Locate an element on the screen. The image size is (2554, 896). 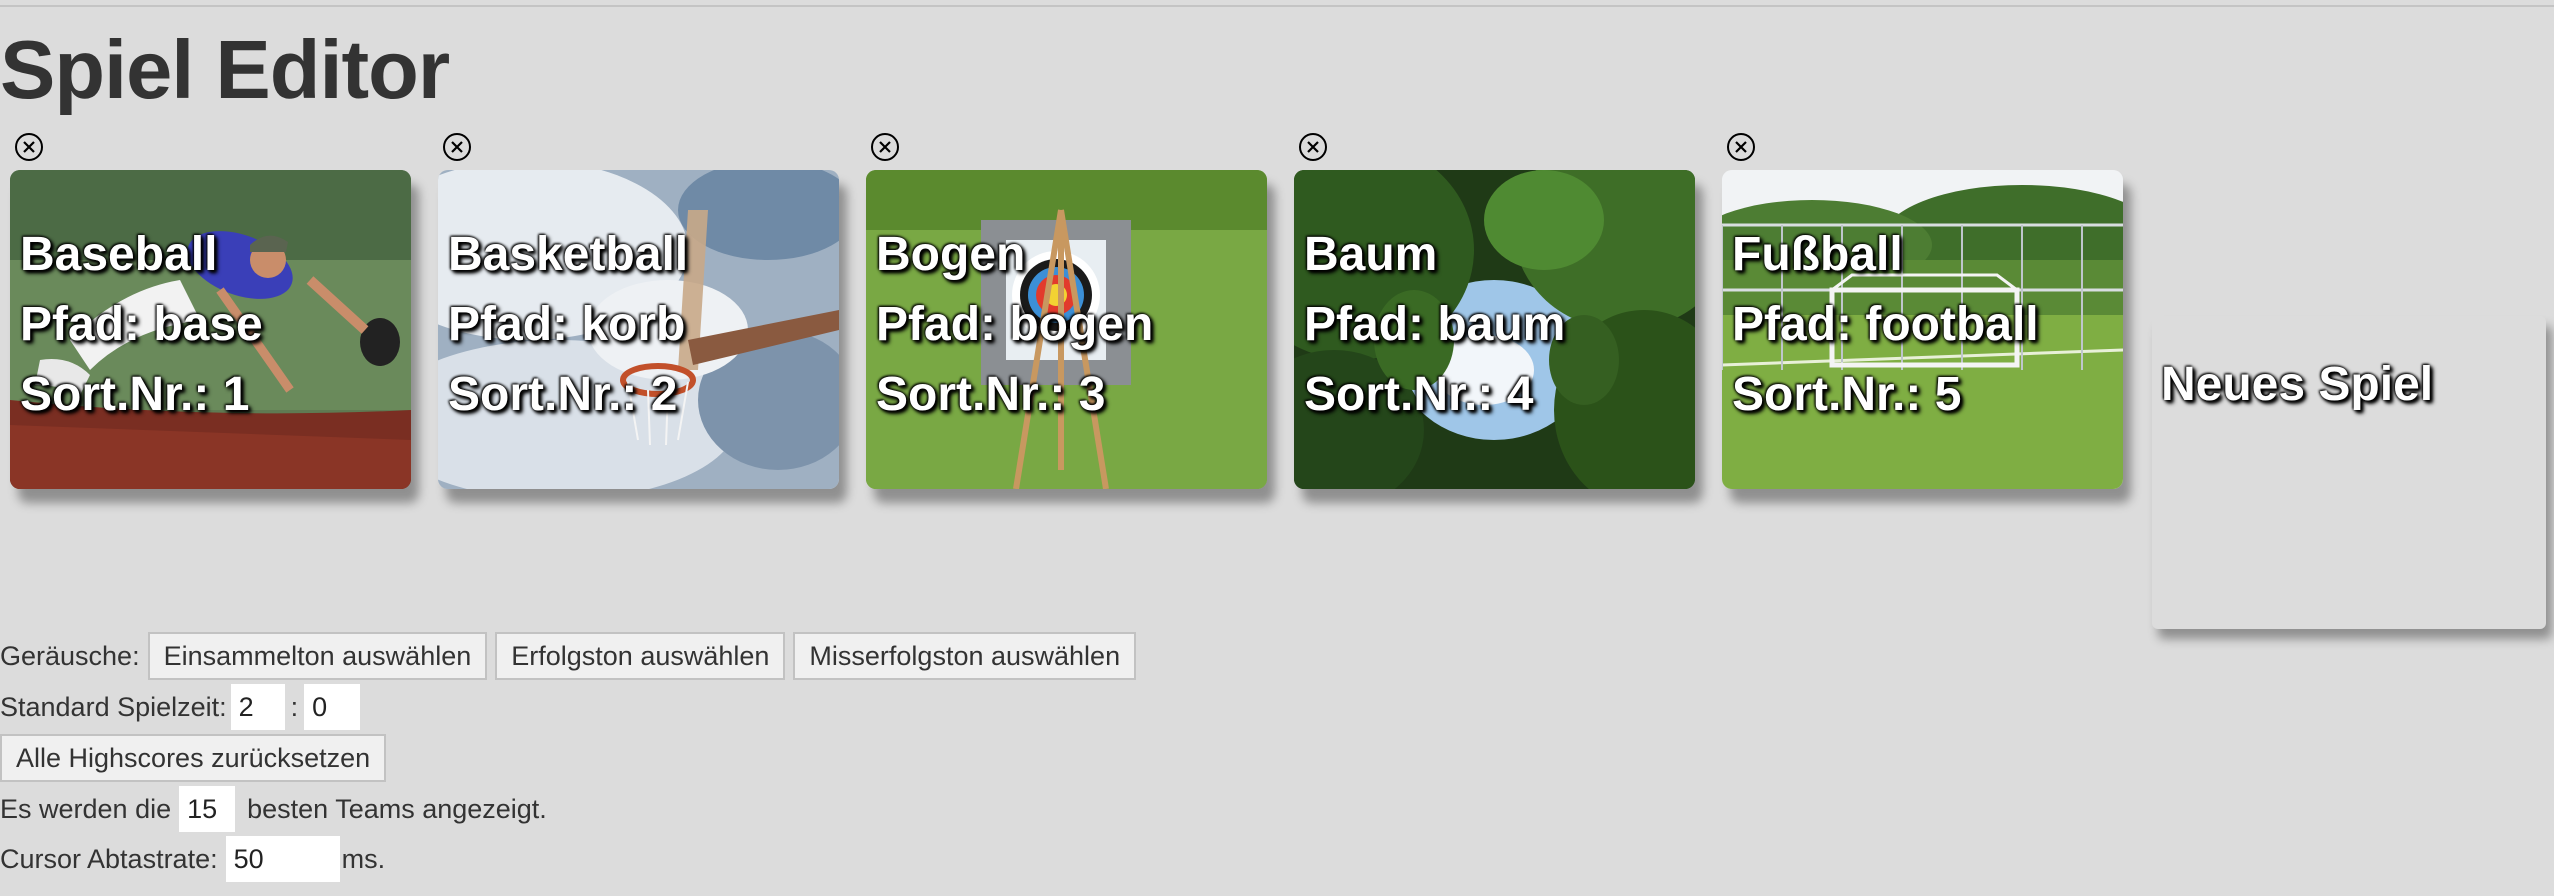
game-card-bogen: Bogen Pfad: bogen Sort.Nr.: 3 is located at coordinates (1066, 329).